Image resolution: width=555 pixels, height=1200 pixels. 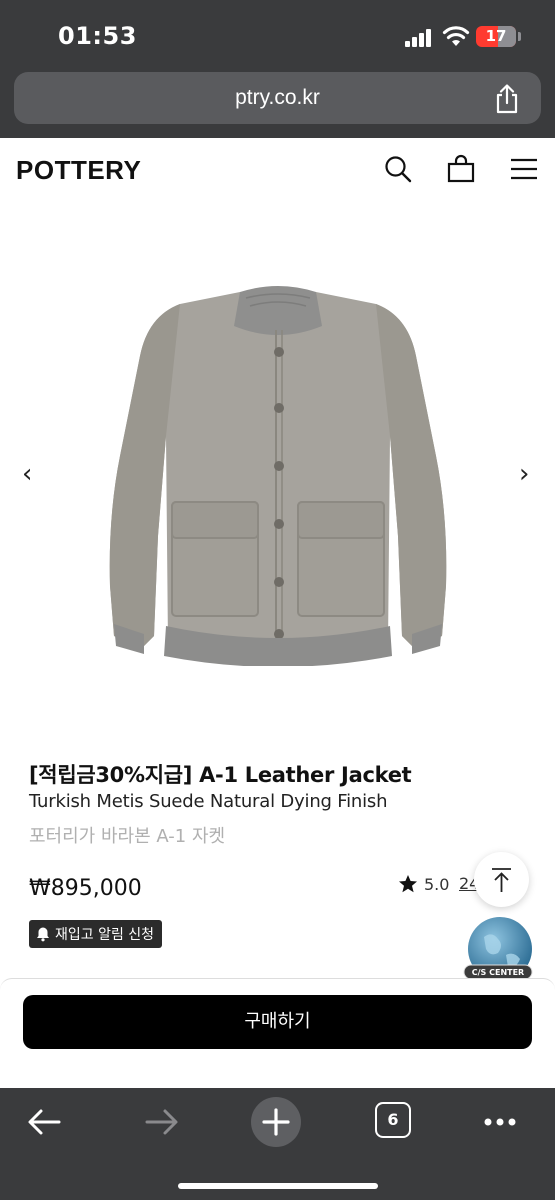 I want to click on more-icon, so click(x=500, y=1122).